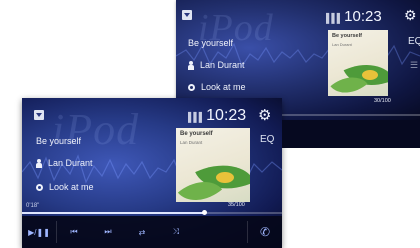 The height and width of the screenshot is (248, 420). What do you see at coordinates (236, 205) in the screenshot?
I see `track-percent: 35/100` at bounding box center [236, 205].